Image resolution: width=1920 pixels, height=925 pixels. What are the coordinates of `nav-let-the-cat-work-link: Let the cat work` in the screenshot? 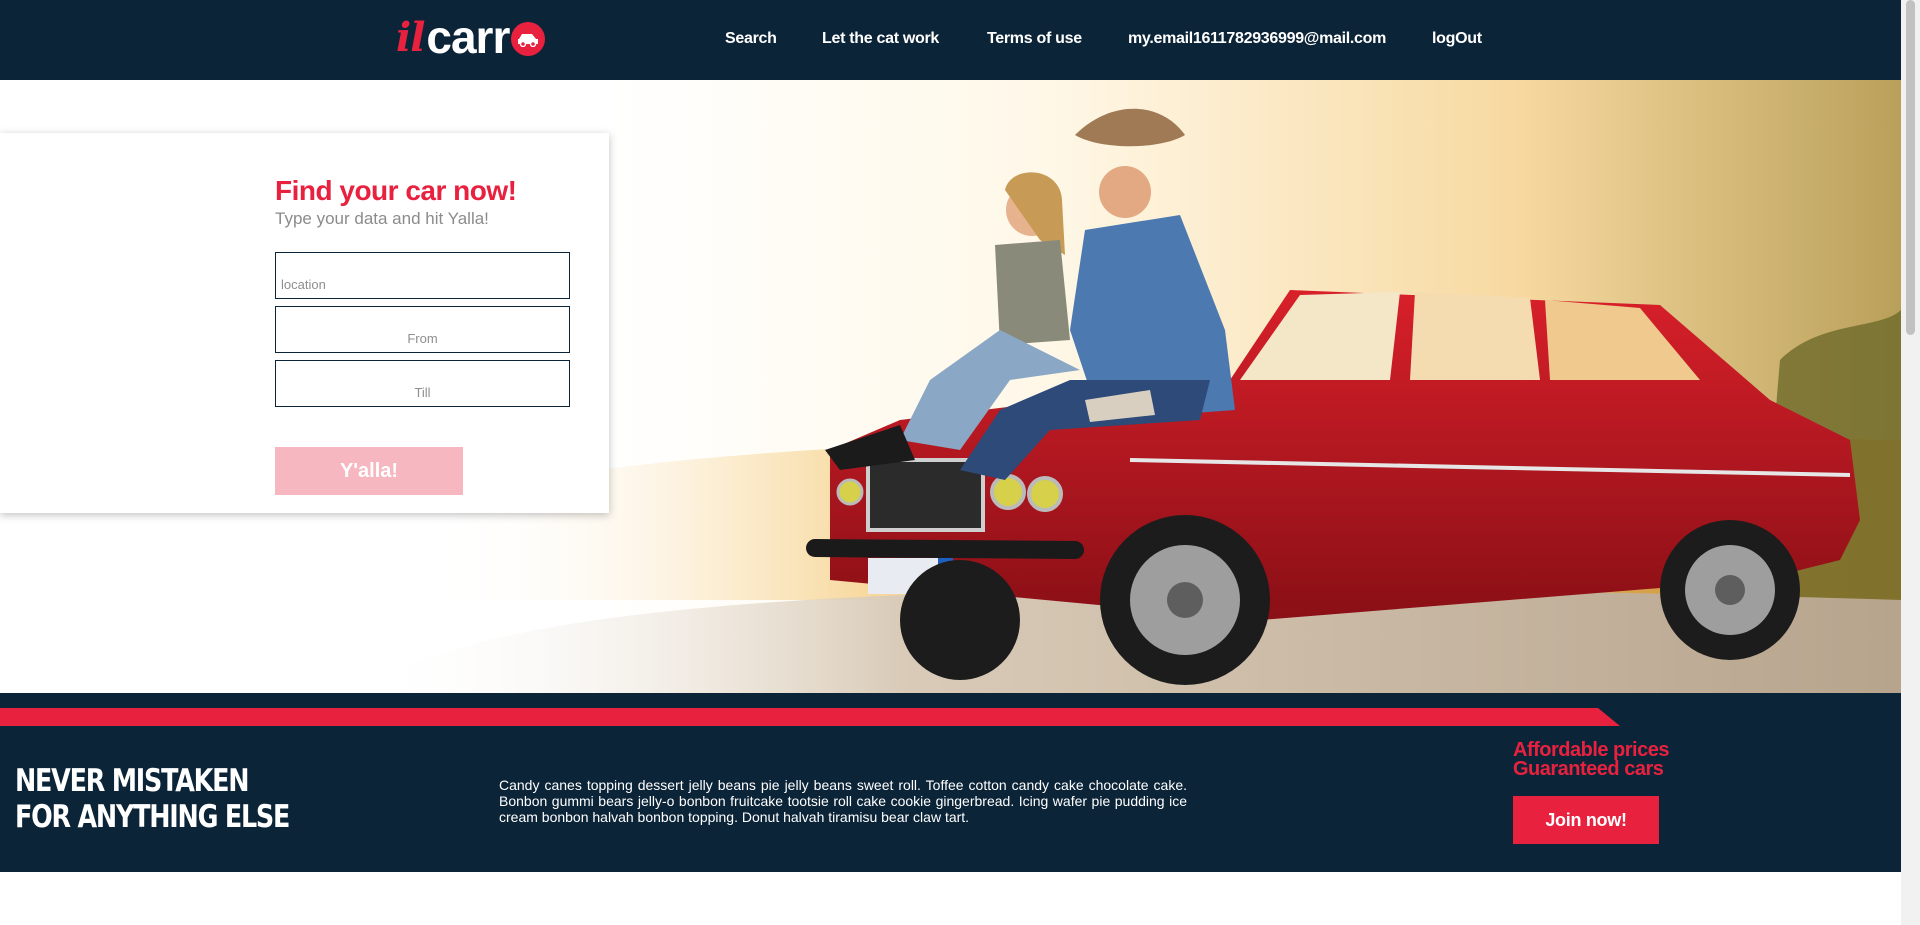 It's located at (880, 39).